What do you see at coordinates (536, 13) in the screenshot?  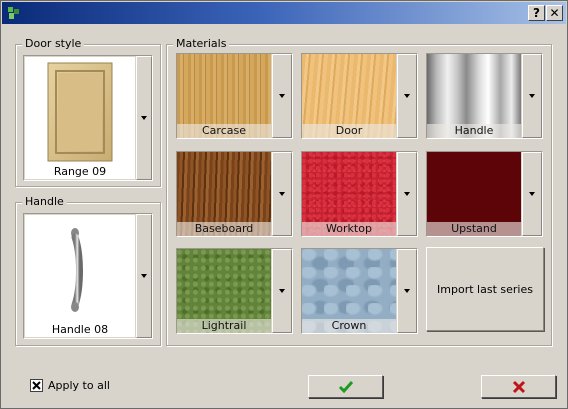 I see `help-button: ?` at bounding box center [536, 13].